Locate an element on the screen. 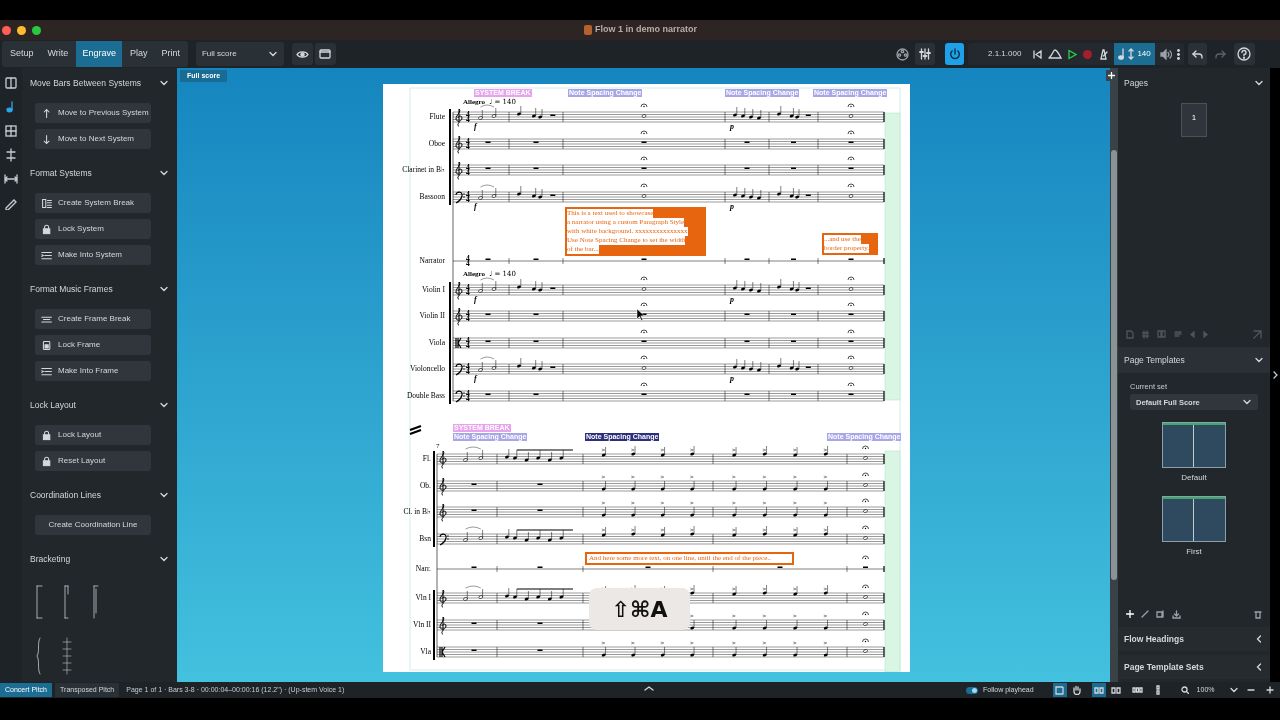 The image size is (1280, 720). layout-dropdown: Full score is located at coordinates (239, 54).